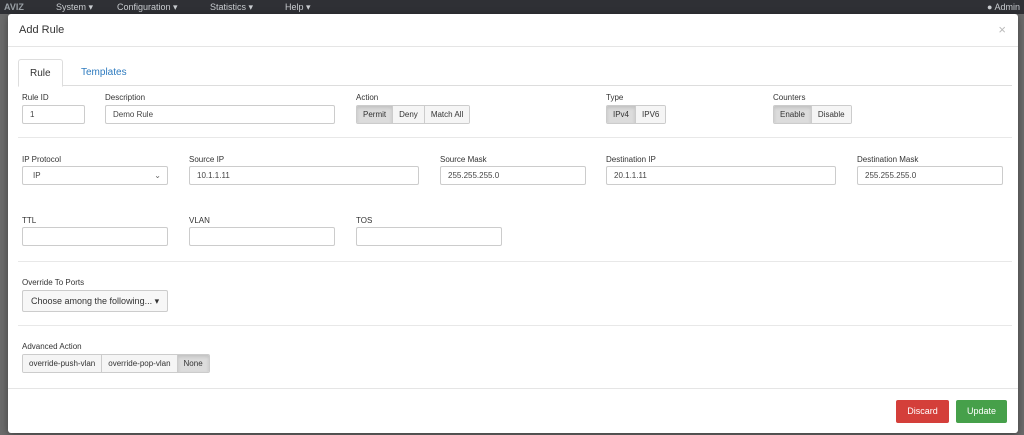  I want to click on vlan-input, so click(262, 236).